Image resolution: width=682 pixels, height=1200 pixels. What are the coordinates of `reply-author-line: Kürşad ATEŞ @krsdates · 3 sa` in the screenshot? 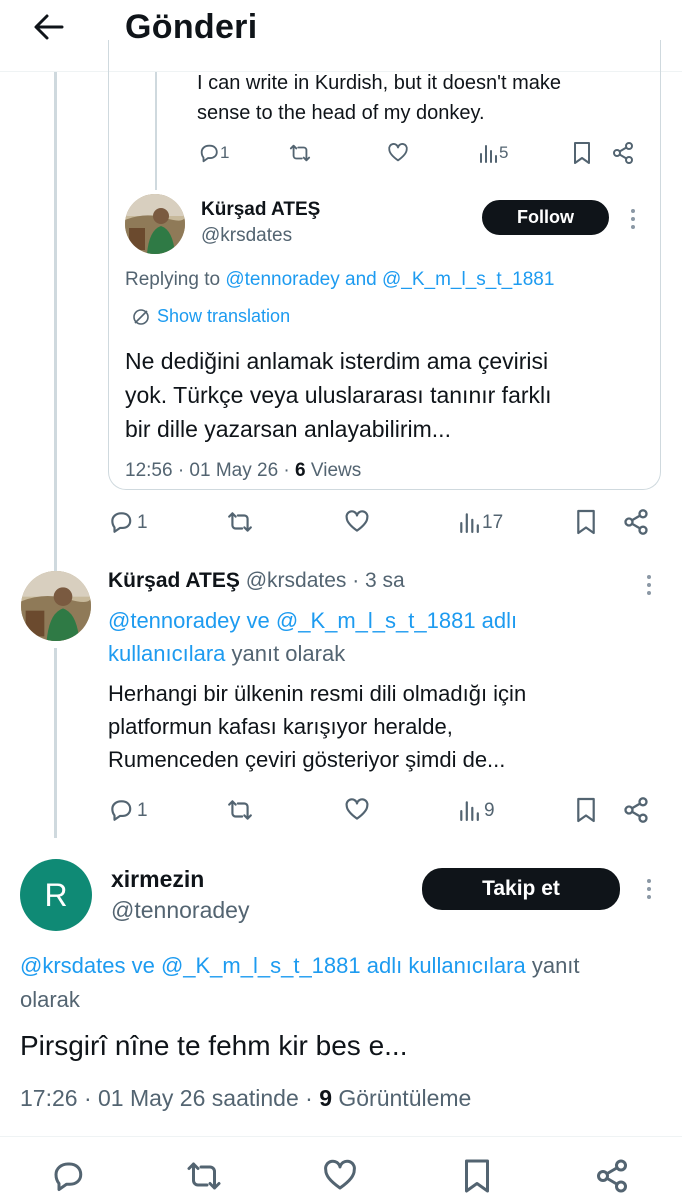 It's located at (256, 581).